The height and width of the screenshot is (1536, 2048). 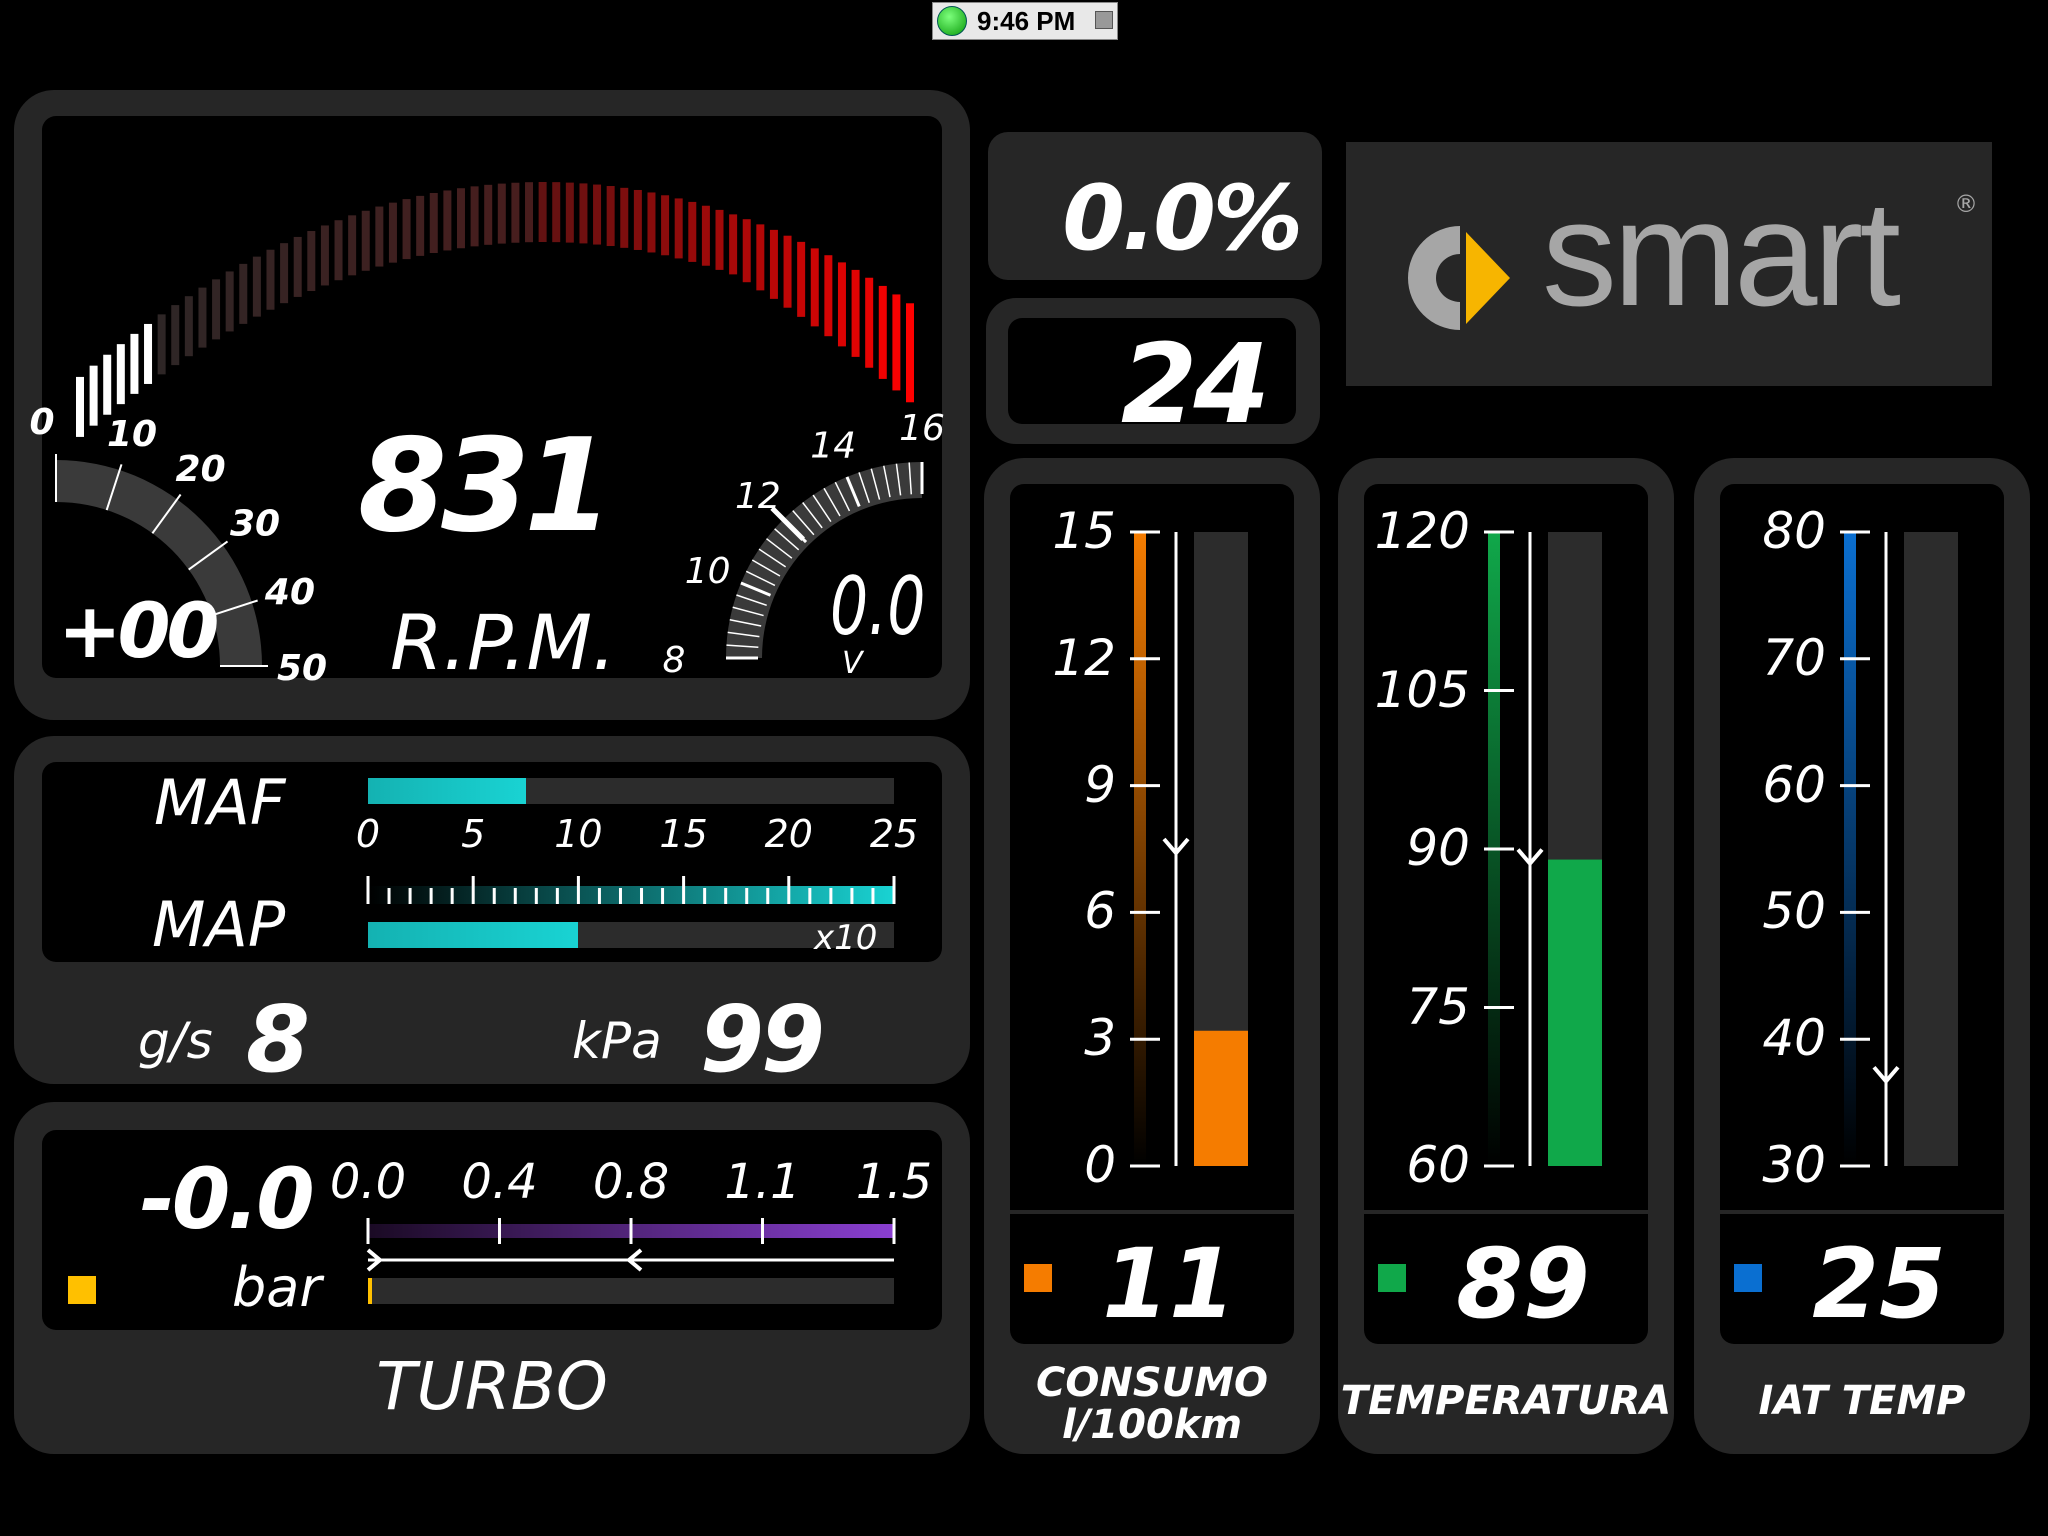 I want to click on gauge-scale-label: 120, so click(x=1422, y=531).